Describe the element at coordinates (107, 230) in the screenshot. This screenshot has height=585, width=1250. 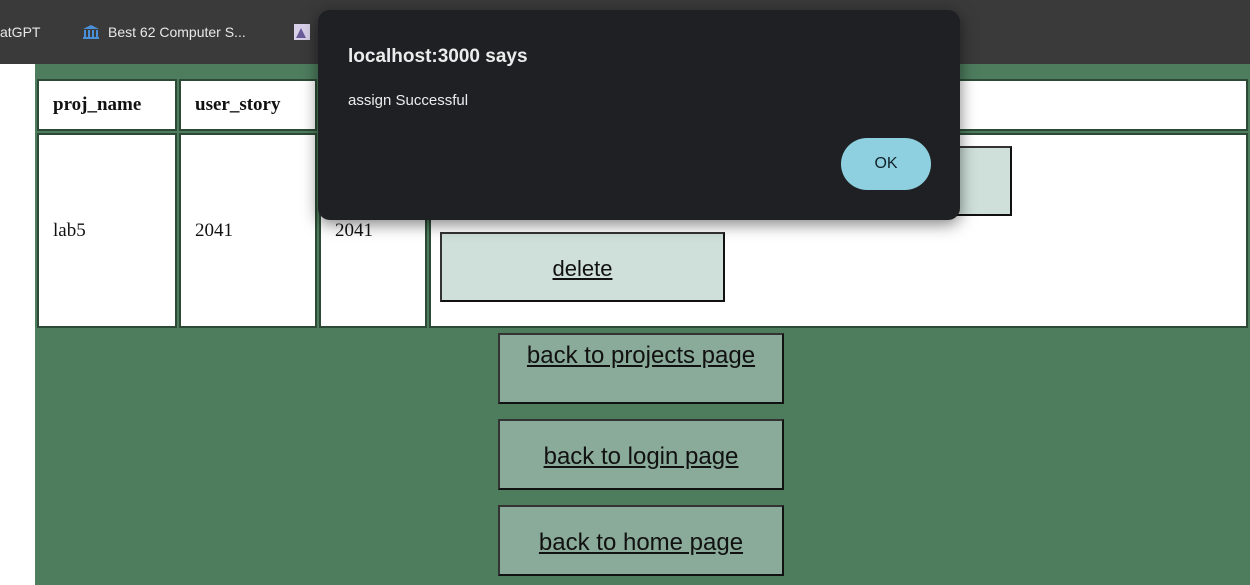
I see `cell-proj-name: lab5` at that location.